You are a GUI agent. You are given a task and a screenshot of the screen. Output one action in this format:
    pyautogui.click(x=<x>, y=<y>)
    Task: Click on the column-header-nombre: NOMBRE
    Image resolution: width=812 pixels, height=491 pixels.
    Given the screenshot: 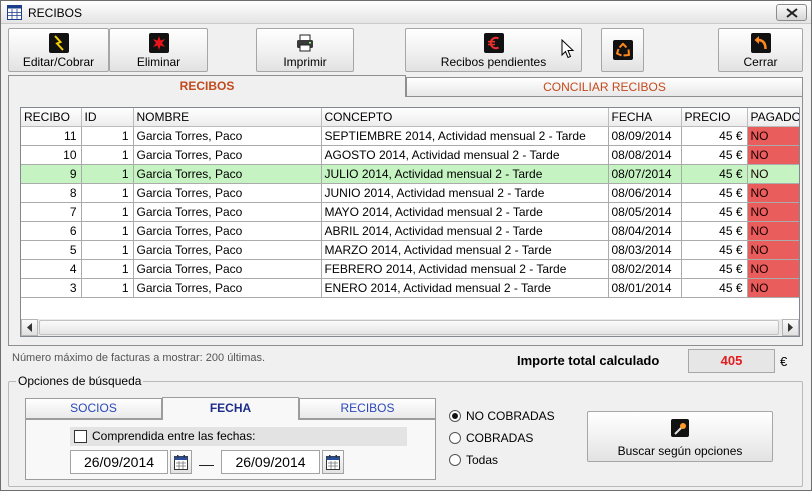 What is the action you would take?
    pyautogui.click(x=227, y=117)
    